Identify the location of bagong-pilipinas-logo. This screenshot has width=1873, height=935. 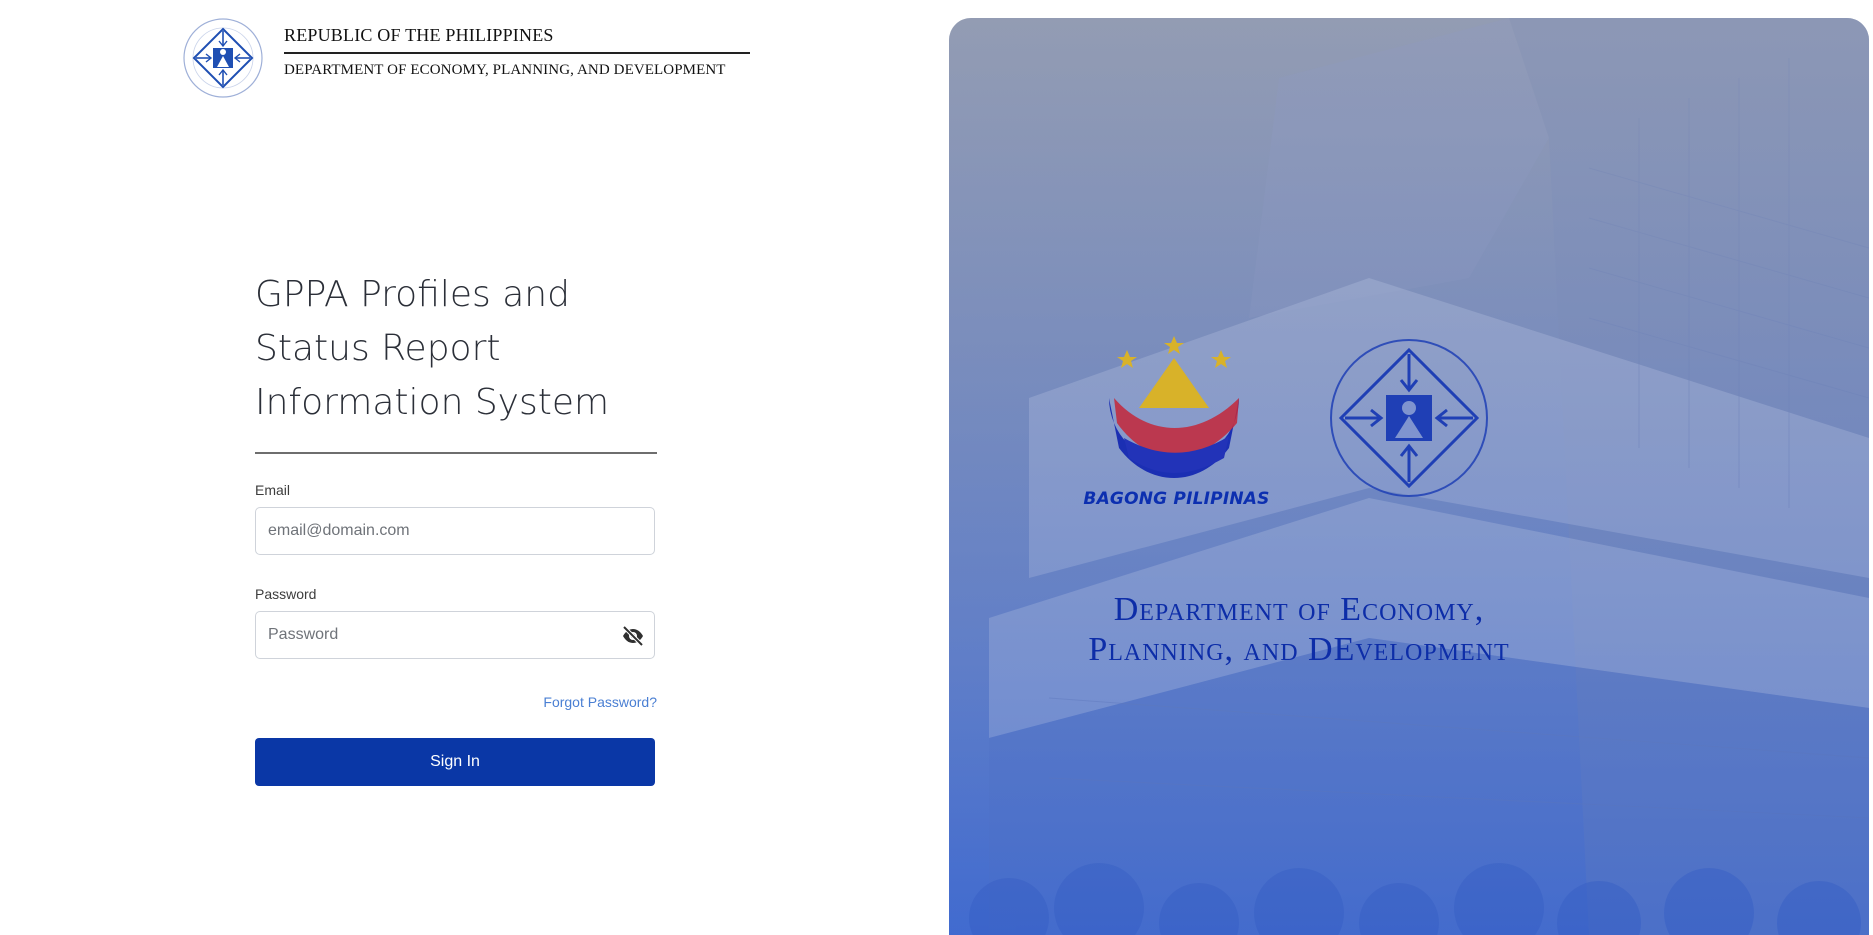
(1174, 407).